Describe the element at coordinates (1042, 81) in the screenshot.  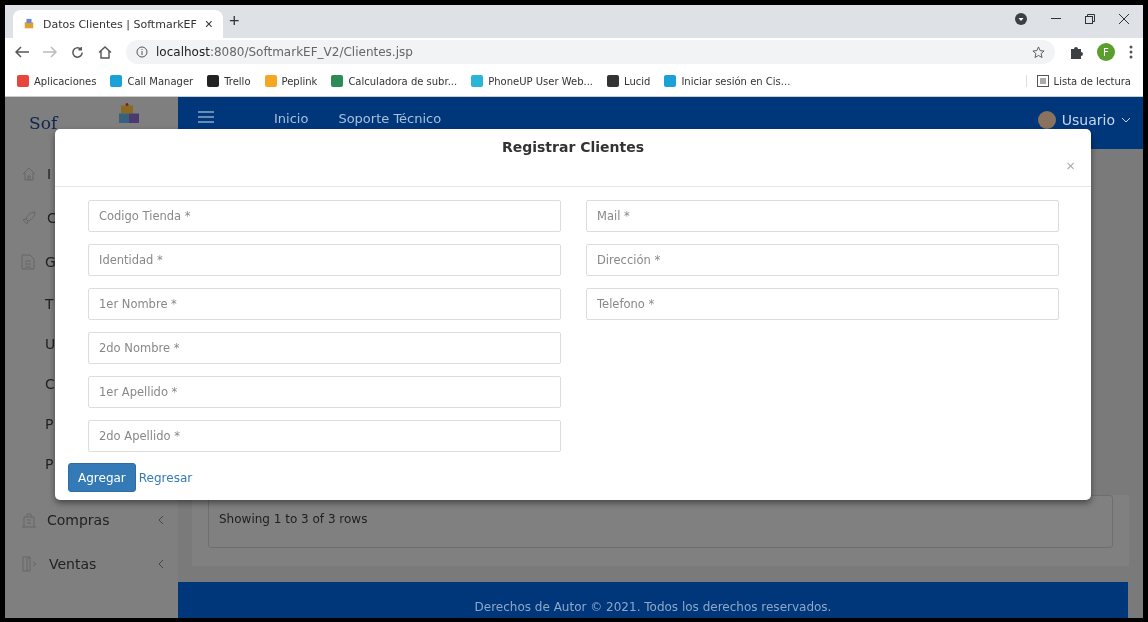
I see `list-icon` at that location.